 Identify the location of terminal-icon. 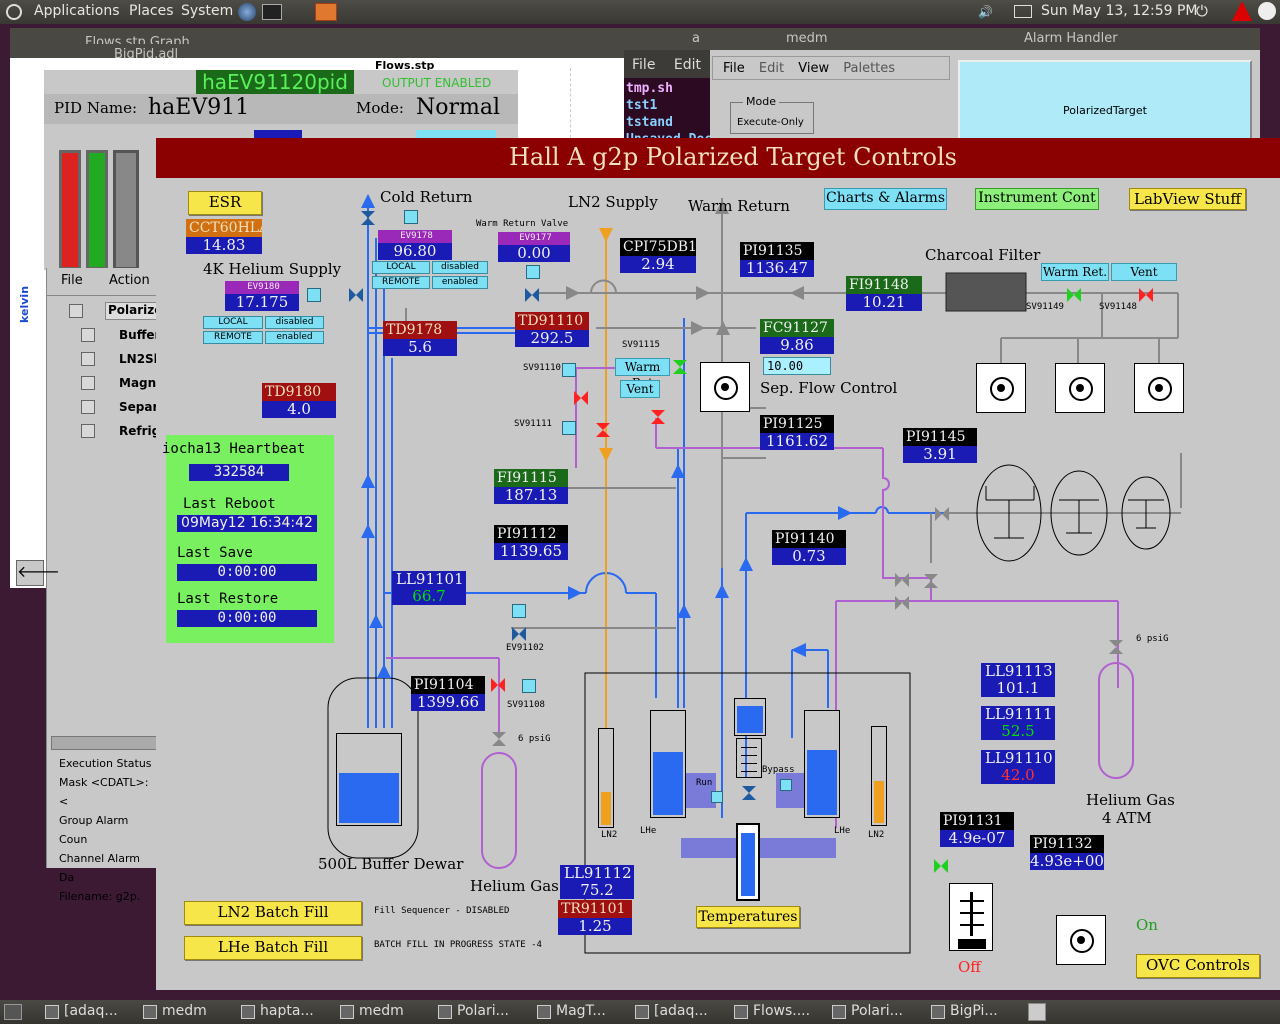
(52, 1012).